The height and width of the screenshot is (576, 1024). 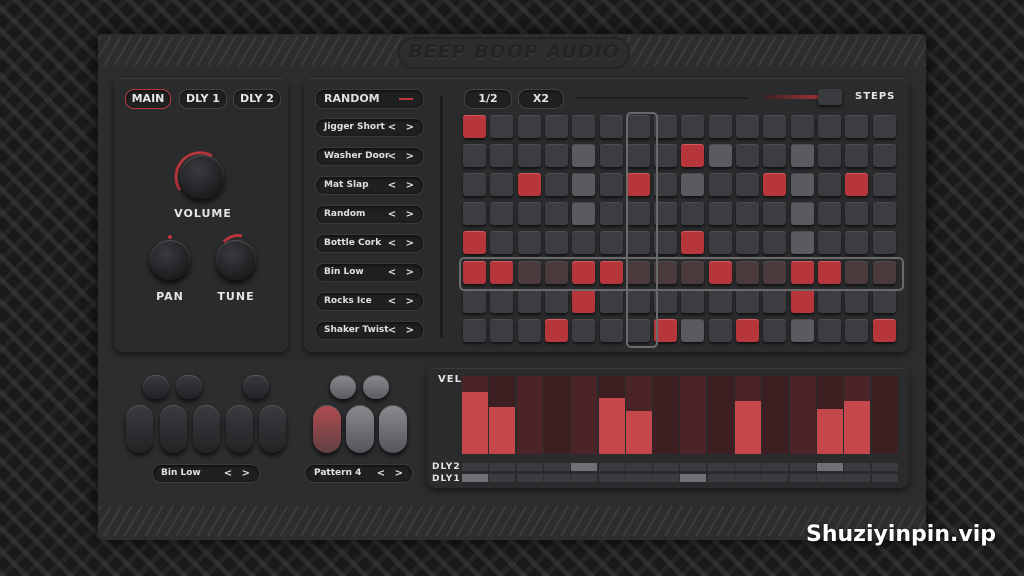 I want to click on sample-selector: Jigger Short < >, so click(x=369, y=127).